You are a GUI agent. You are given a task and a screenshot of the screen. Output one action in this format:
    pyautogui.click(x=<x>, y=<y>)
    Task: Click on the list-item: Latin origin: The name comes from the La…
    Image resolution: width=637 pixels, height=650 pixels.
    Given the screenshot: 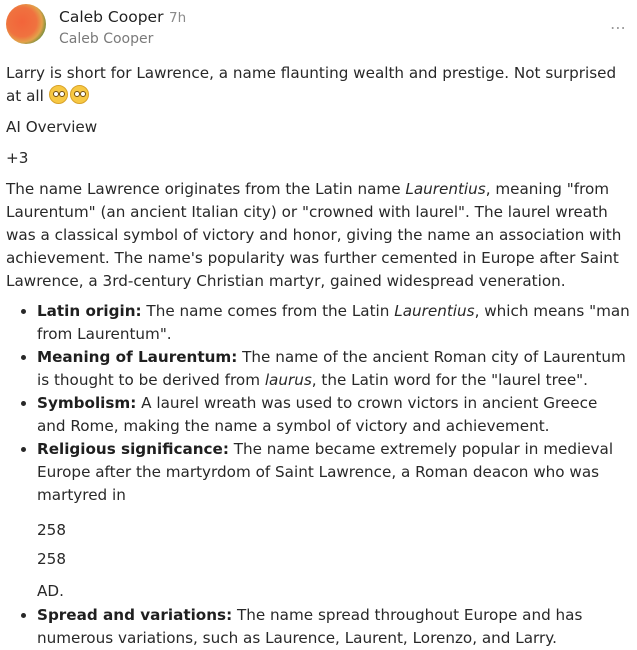 What is the action you would take?
    pyautogui.click(x=333, y=323)
    